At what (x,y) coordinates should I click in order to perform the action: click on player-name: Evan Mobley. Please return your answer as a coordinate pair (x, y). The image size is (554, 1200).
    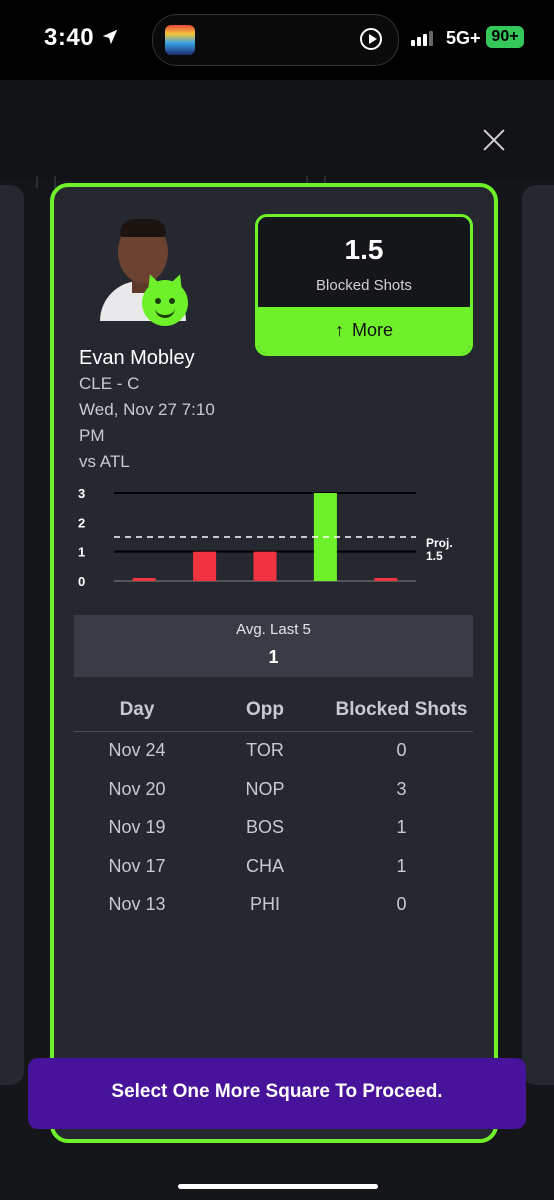
    Looking at the image, I should click on (137, 358).